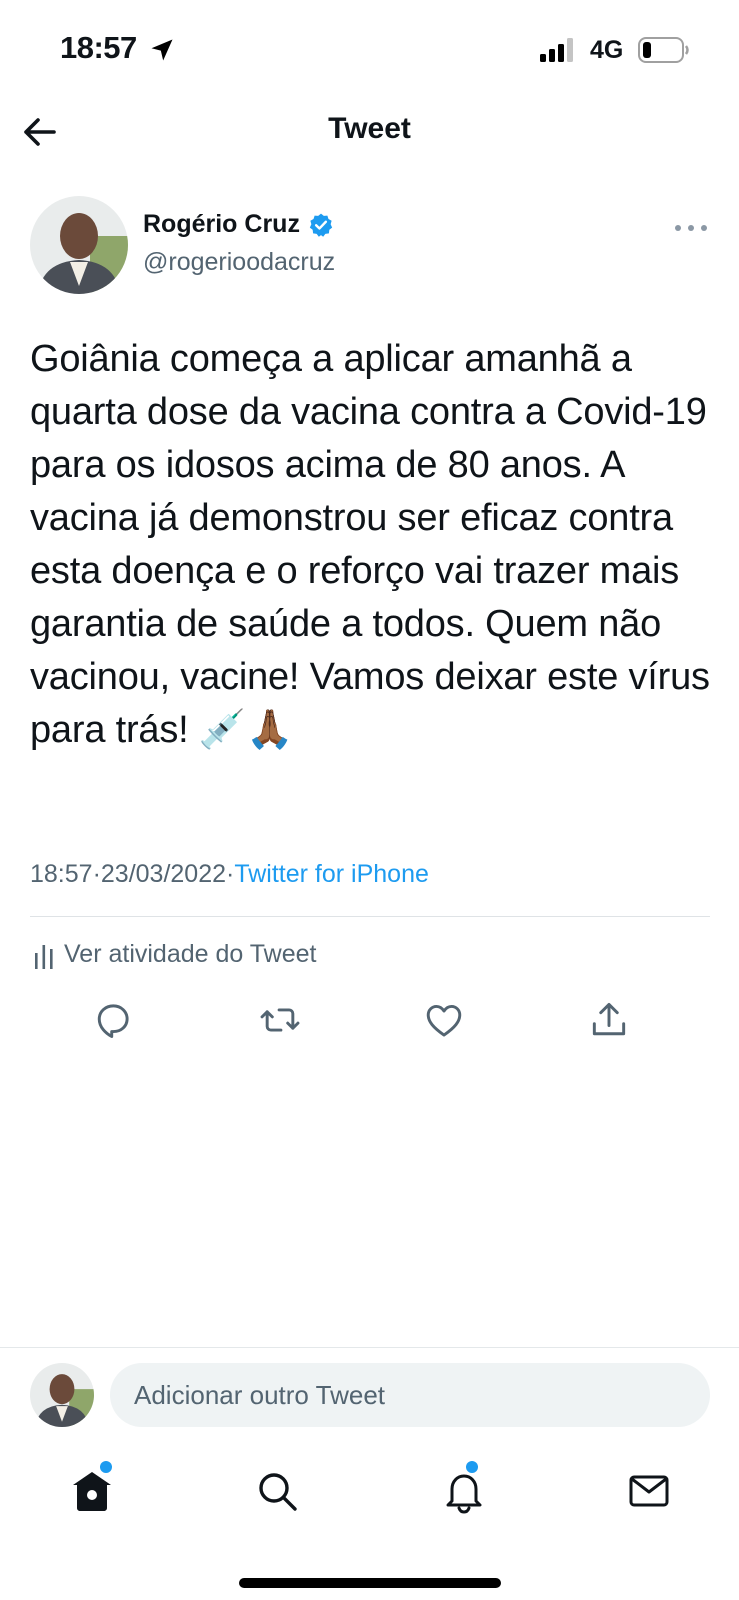 The image size is (739, 1600). I want to click on reply-button, so click(113, 1020).